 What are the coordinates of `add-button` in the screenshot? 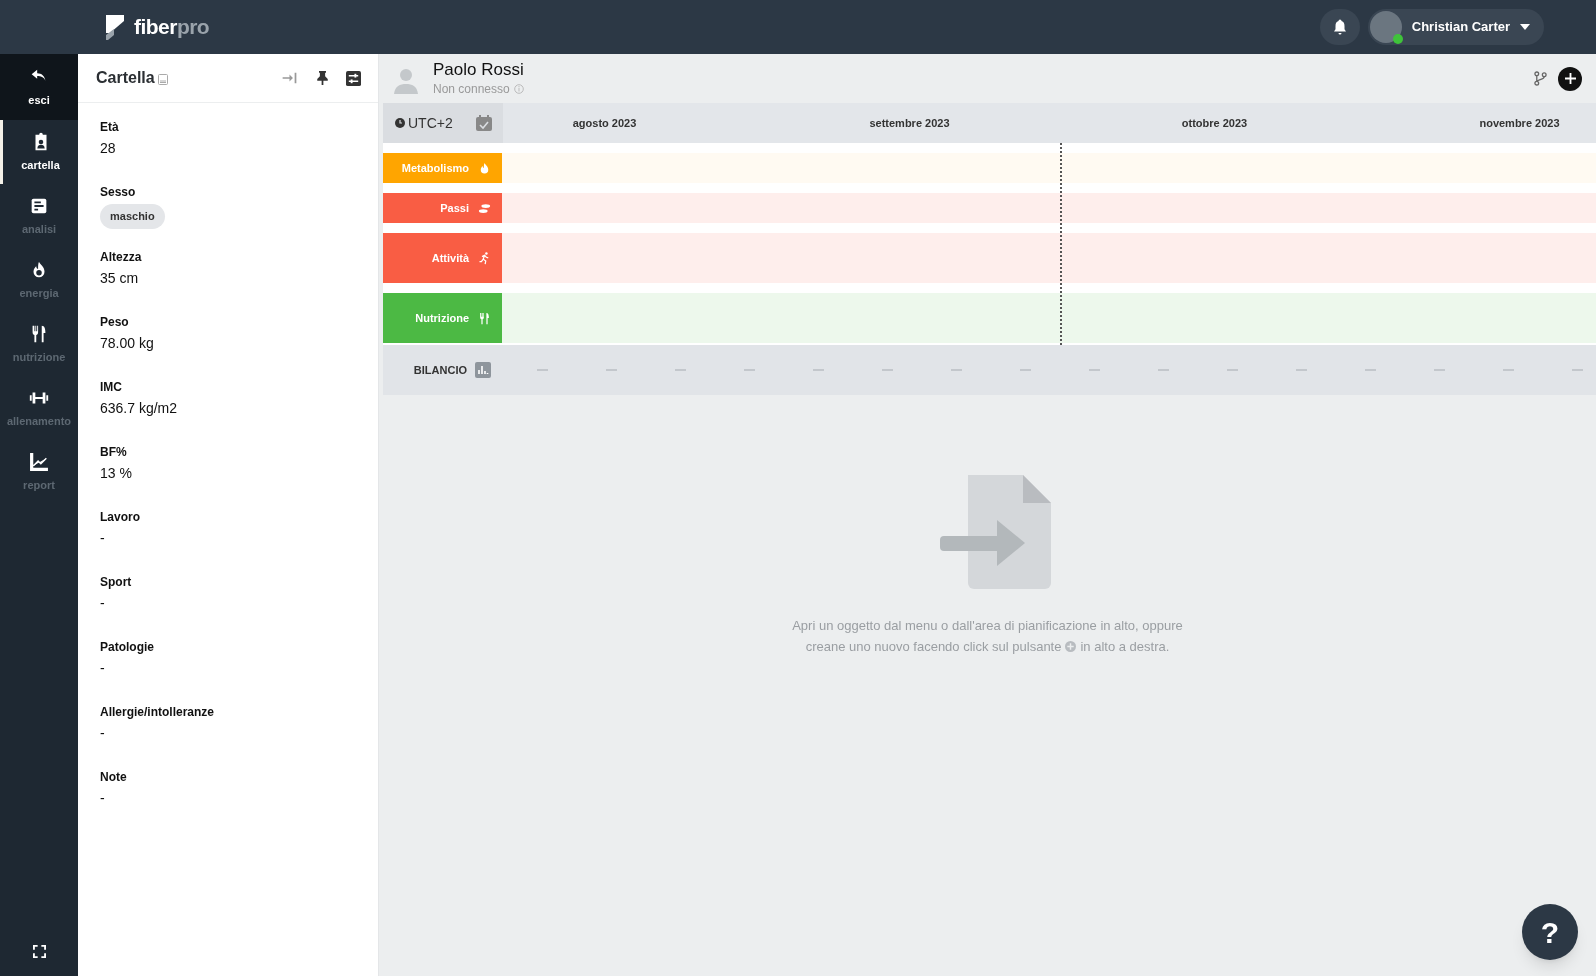 It's located at (1570, 78).